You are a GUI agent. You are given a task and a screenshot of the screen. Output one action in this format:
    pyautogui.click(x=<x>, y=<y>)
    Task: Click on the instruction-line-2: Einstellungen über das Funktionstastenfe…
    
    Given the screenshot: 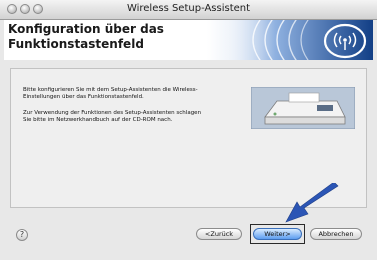 What is the action you would take?
    pyautogui.click(x=83, y=97)
    